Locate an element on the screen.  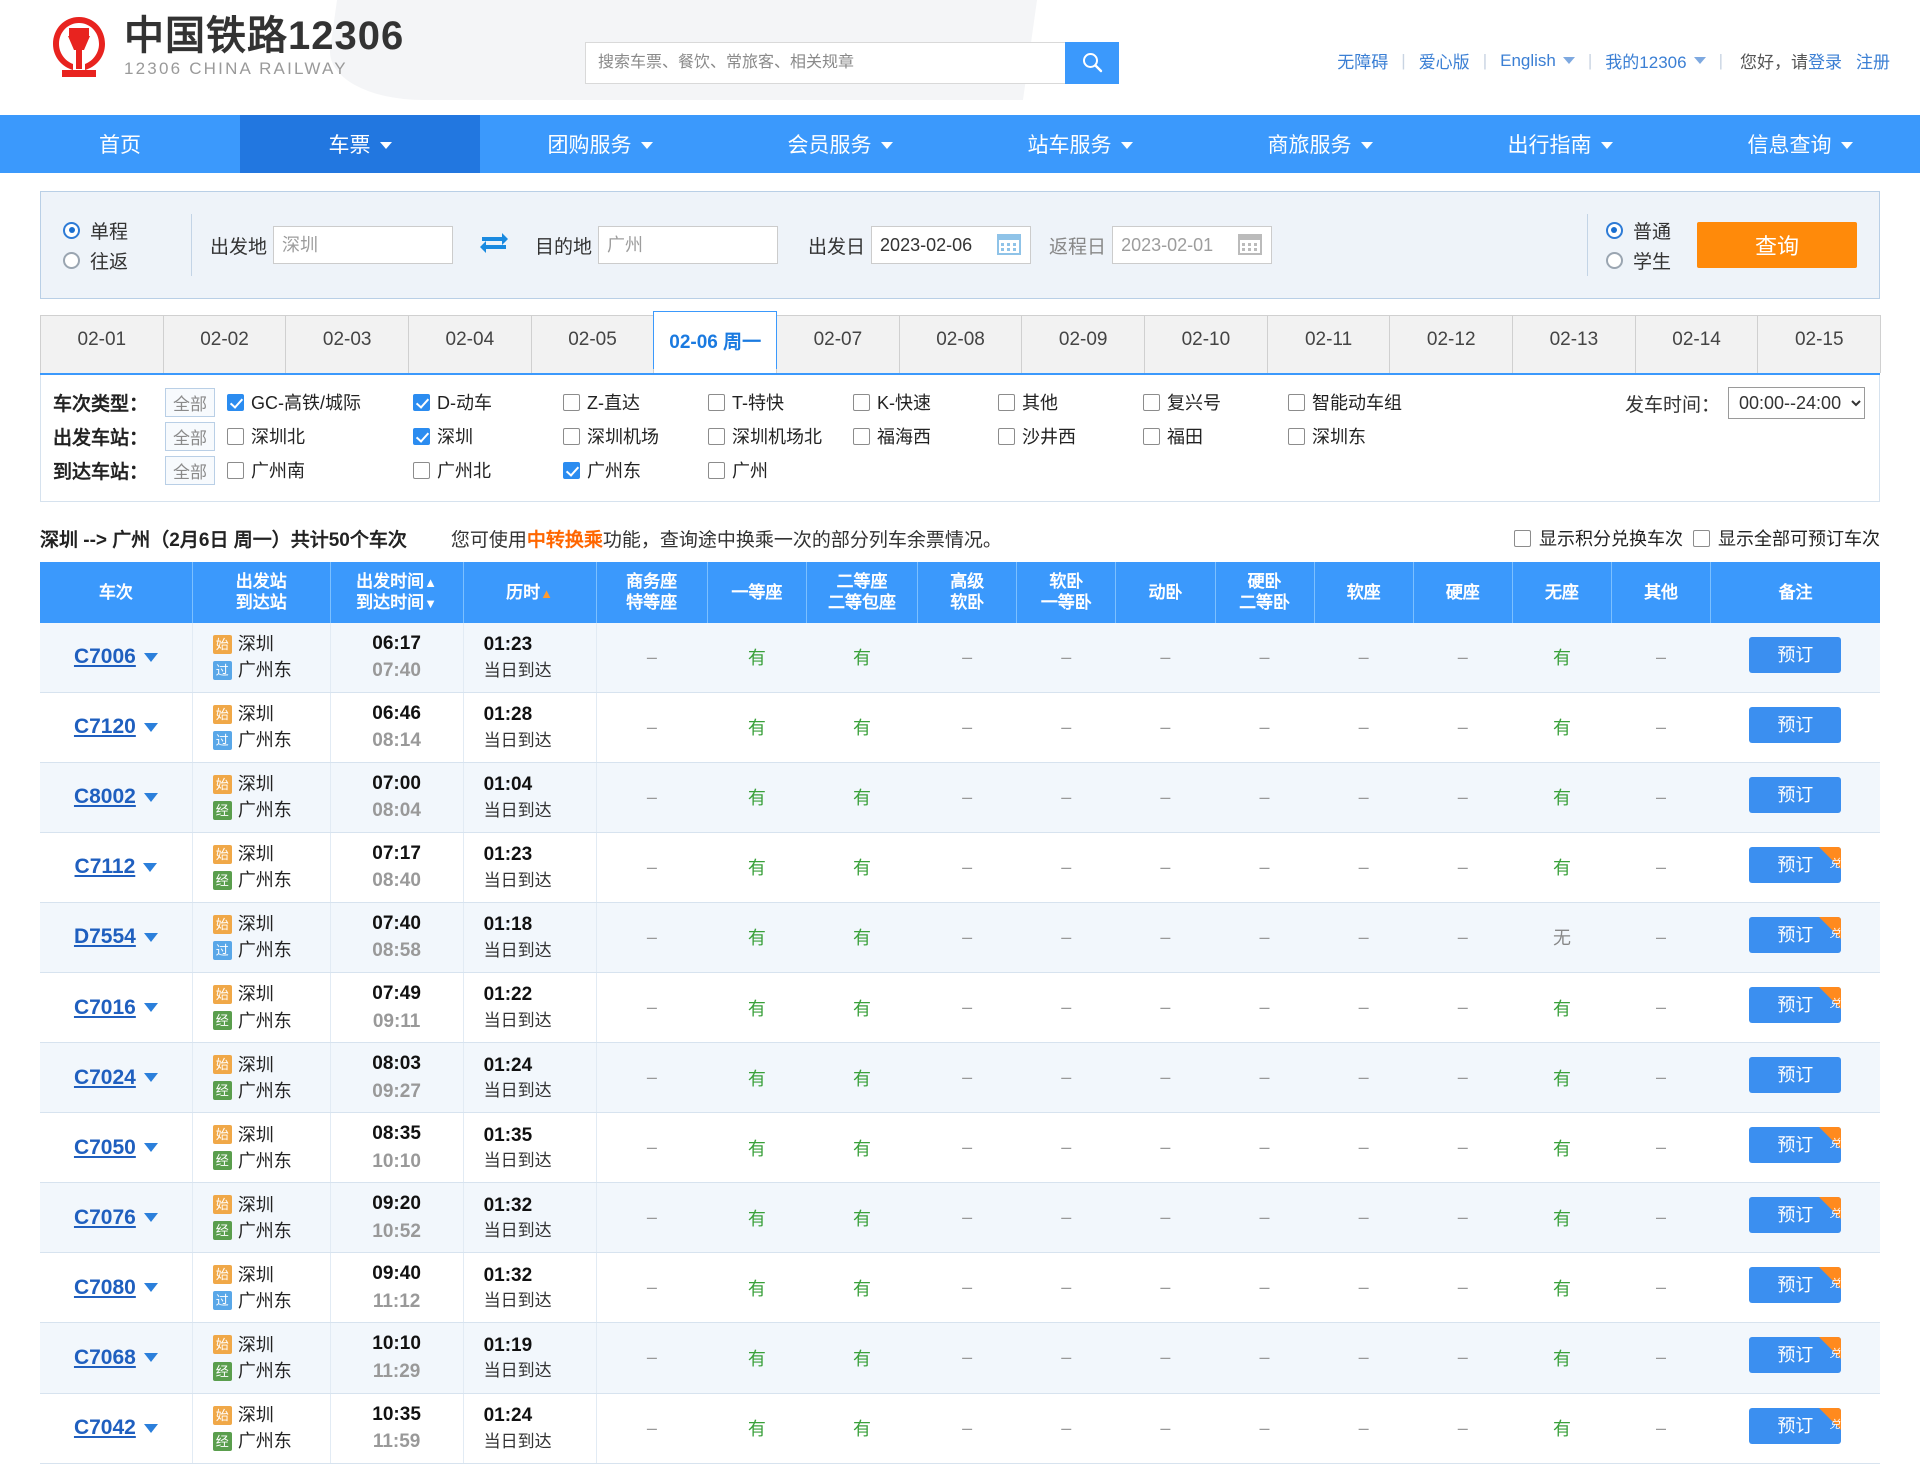
train-code-link: C7068 is located at coordinates (105, 1358).